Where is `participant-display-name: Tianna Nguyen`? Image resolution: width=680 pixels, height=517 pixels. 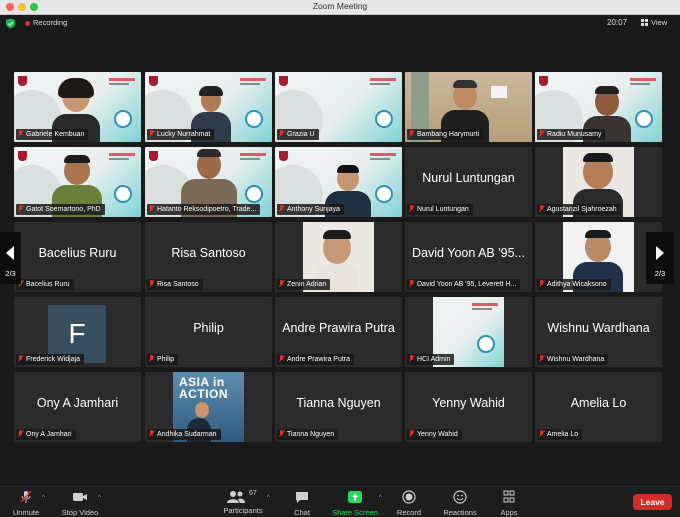
participant-display-name: Tianna Nguyen is located at coordinates (338, 403).